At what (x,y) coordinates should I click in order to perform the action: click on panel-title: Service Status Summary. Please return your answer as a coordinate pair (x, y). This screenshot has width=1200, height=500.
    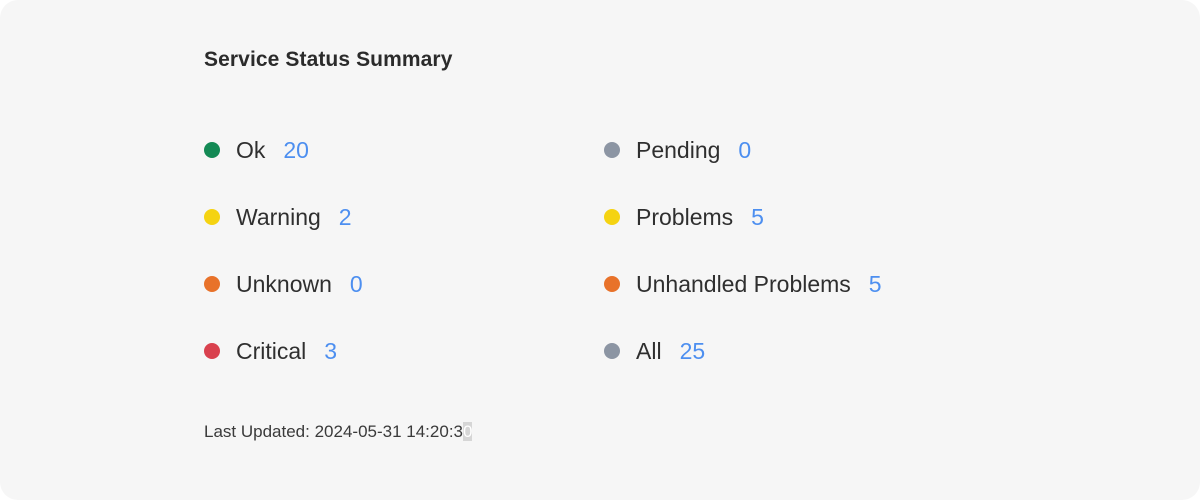
    Looking at the image, I should click on (328, 59).